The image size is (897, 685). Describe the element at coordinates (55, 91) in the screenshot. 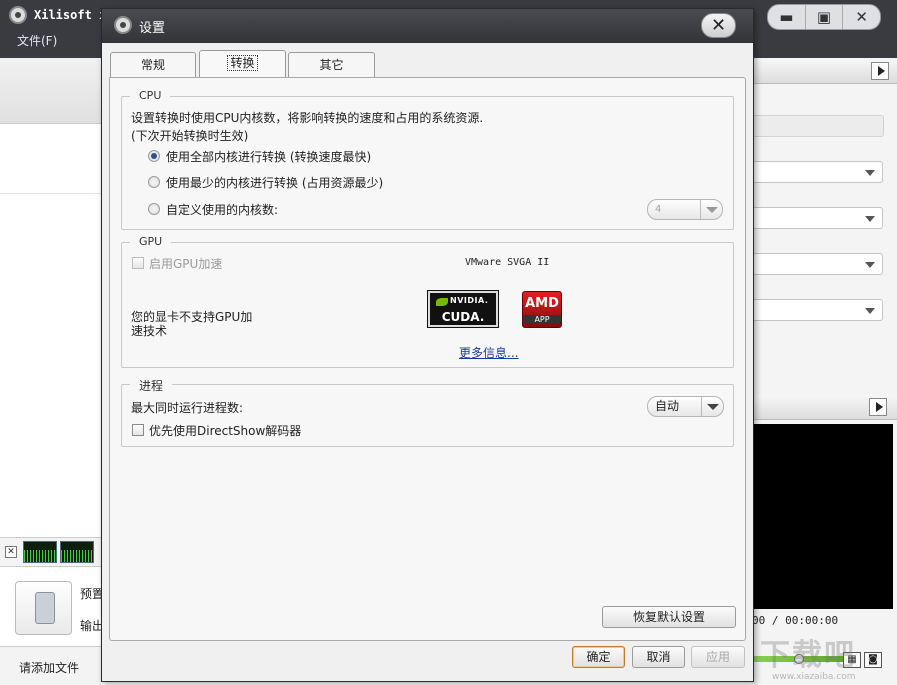

I see `app-left-toolbar` at that location.